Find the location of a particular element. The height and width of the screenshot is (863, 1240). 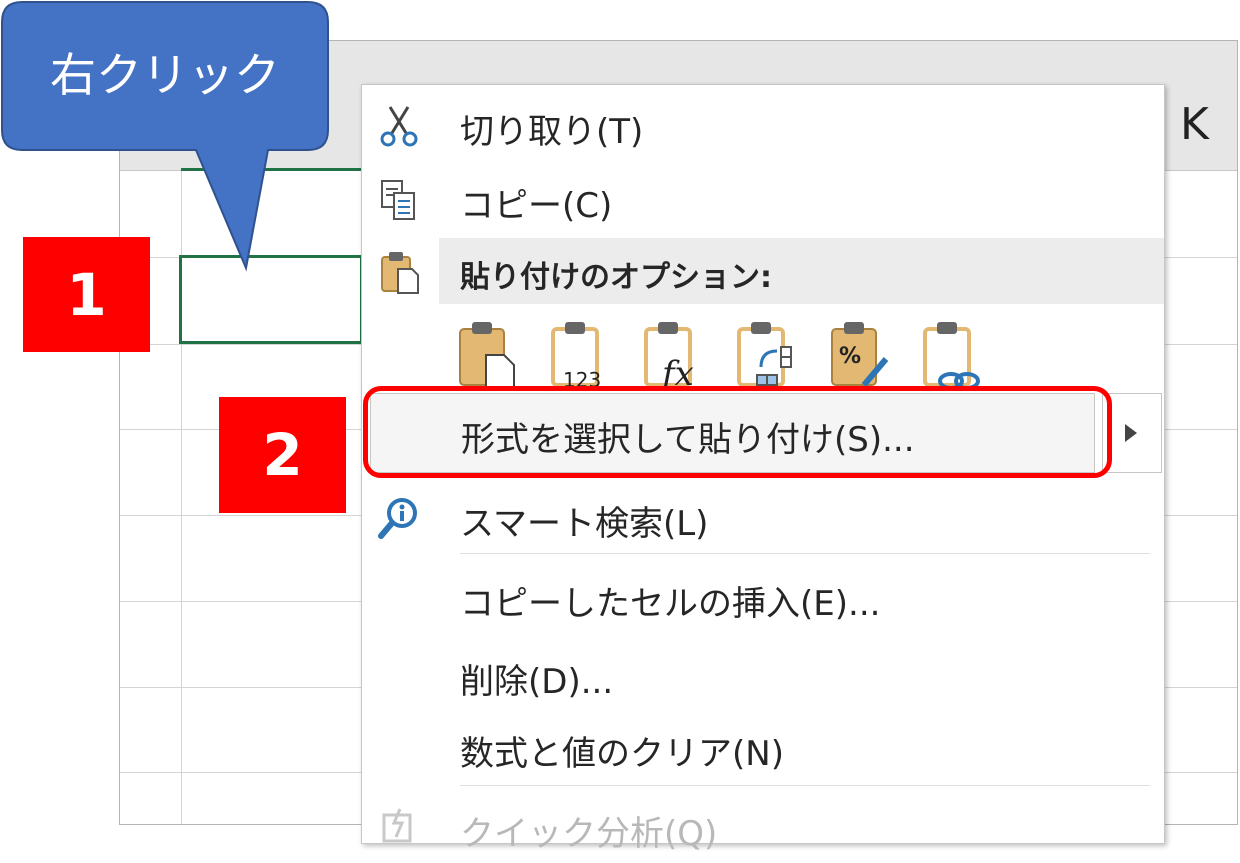

paste-options-header: 貼り付けのオプション: is located at coordinates (763, 272).